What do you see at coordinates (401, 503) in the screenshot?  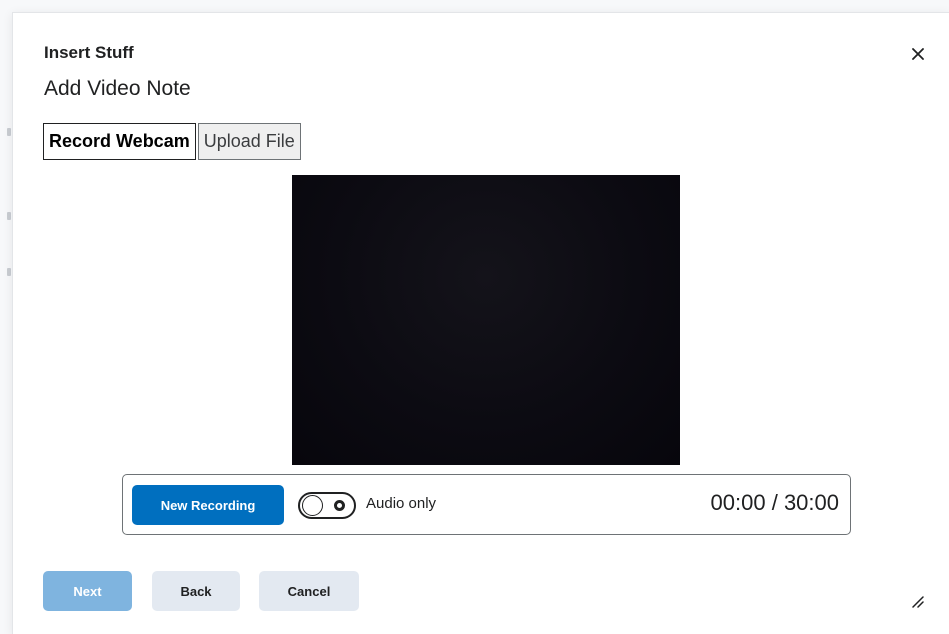 I see `audio-only-label: Audio only` at bounding box center [401, 503].